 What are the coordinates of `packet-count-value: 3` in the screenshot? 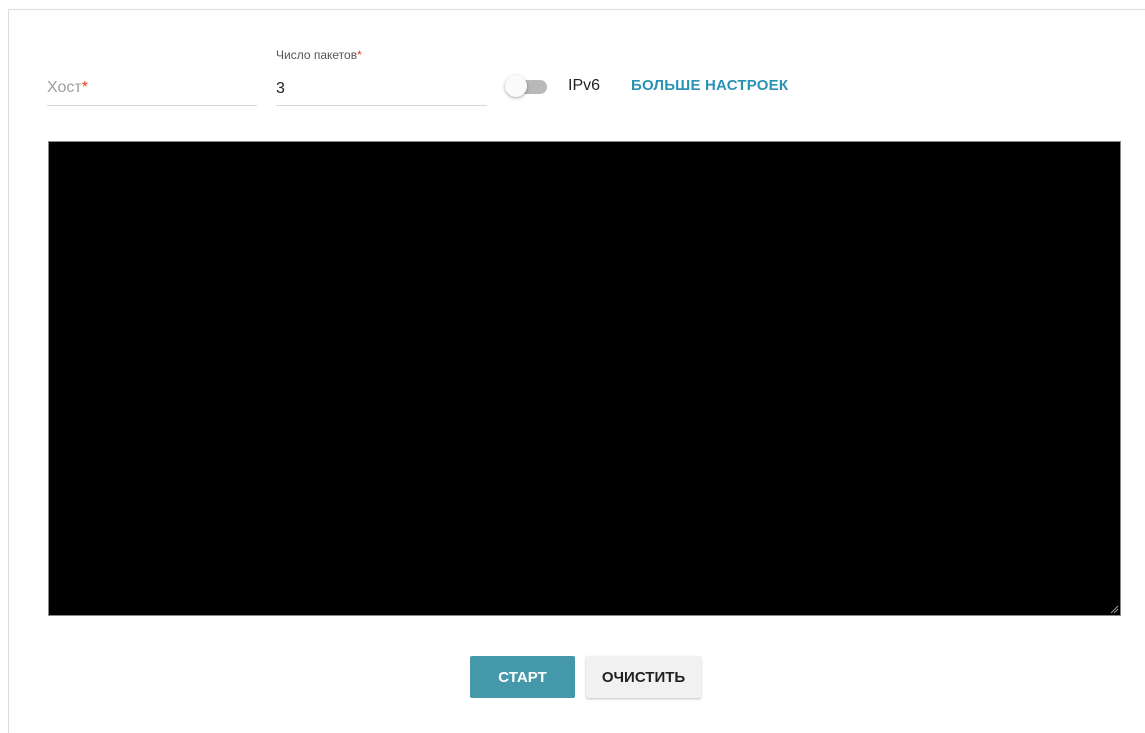 It's located at (280, 88).